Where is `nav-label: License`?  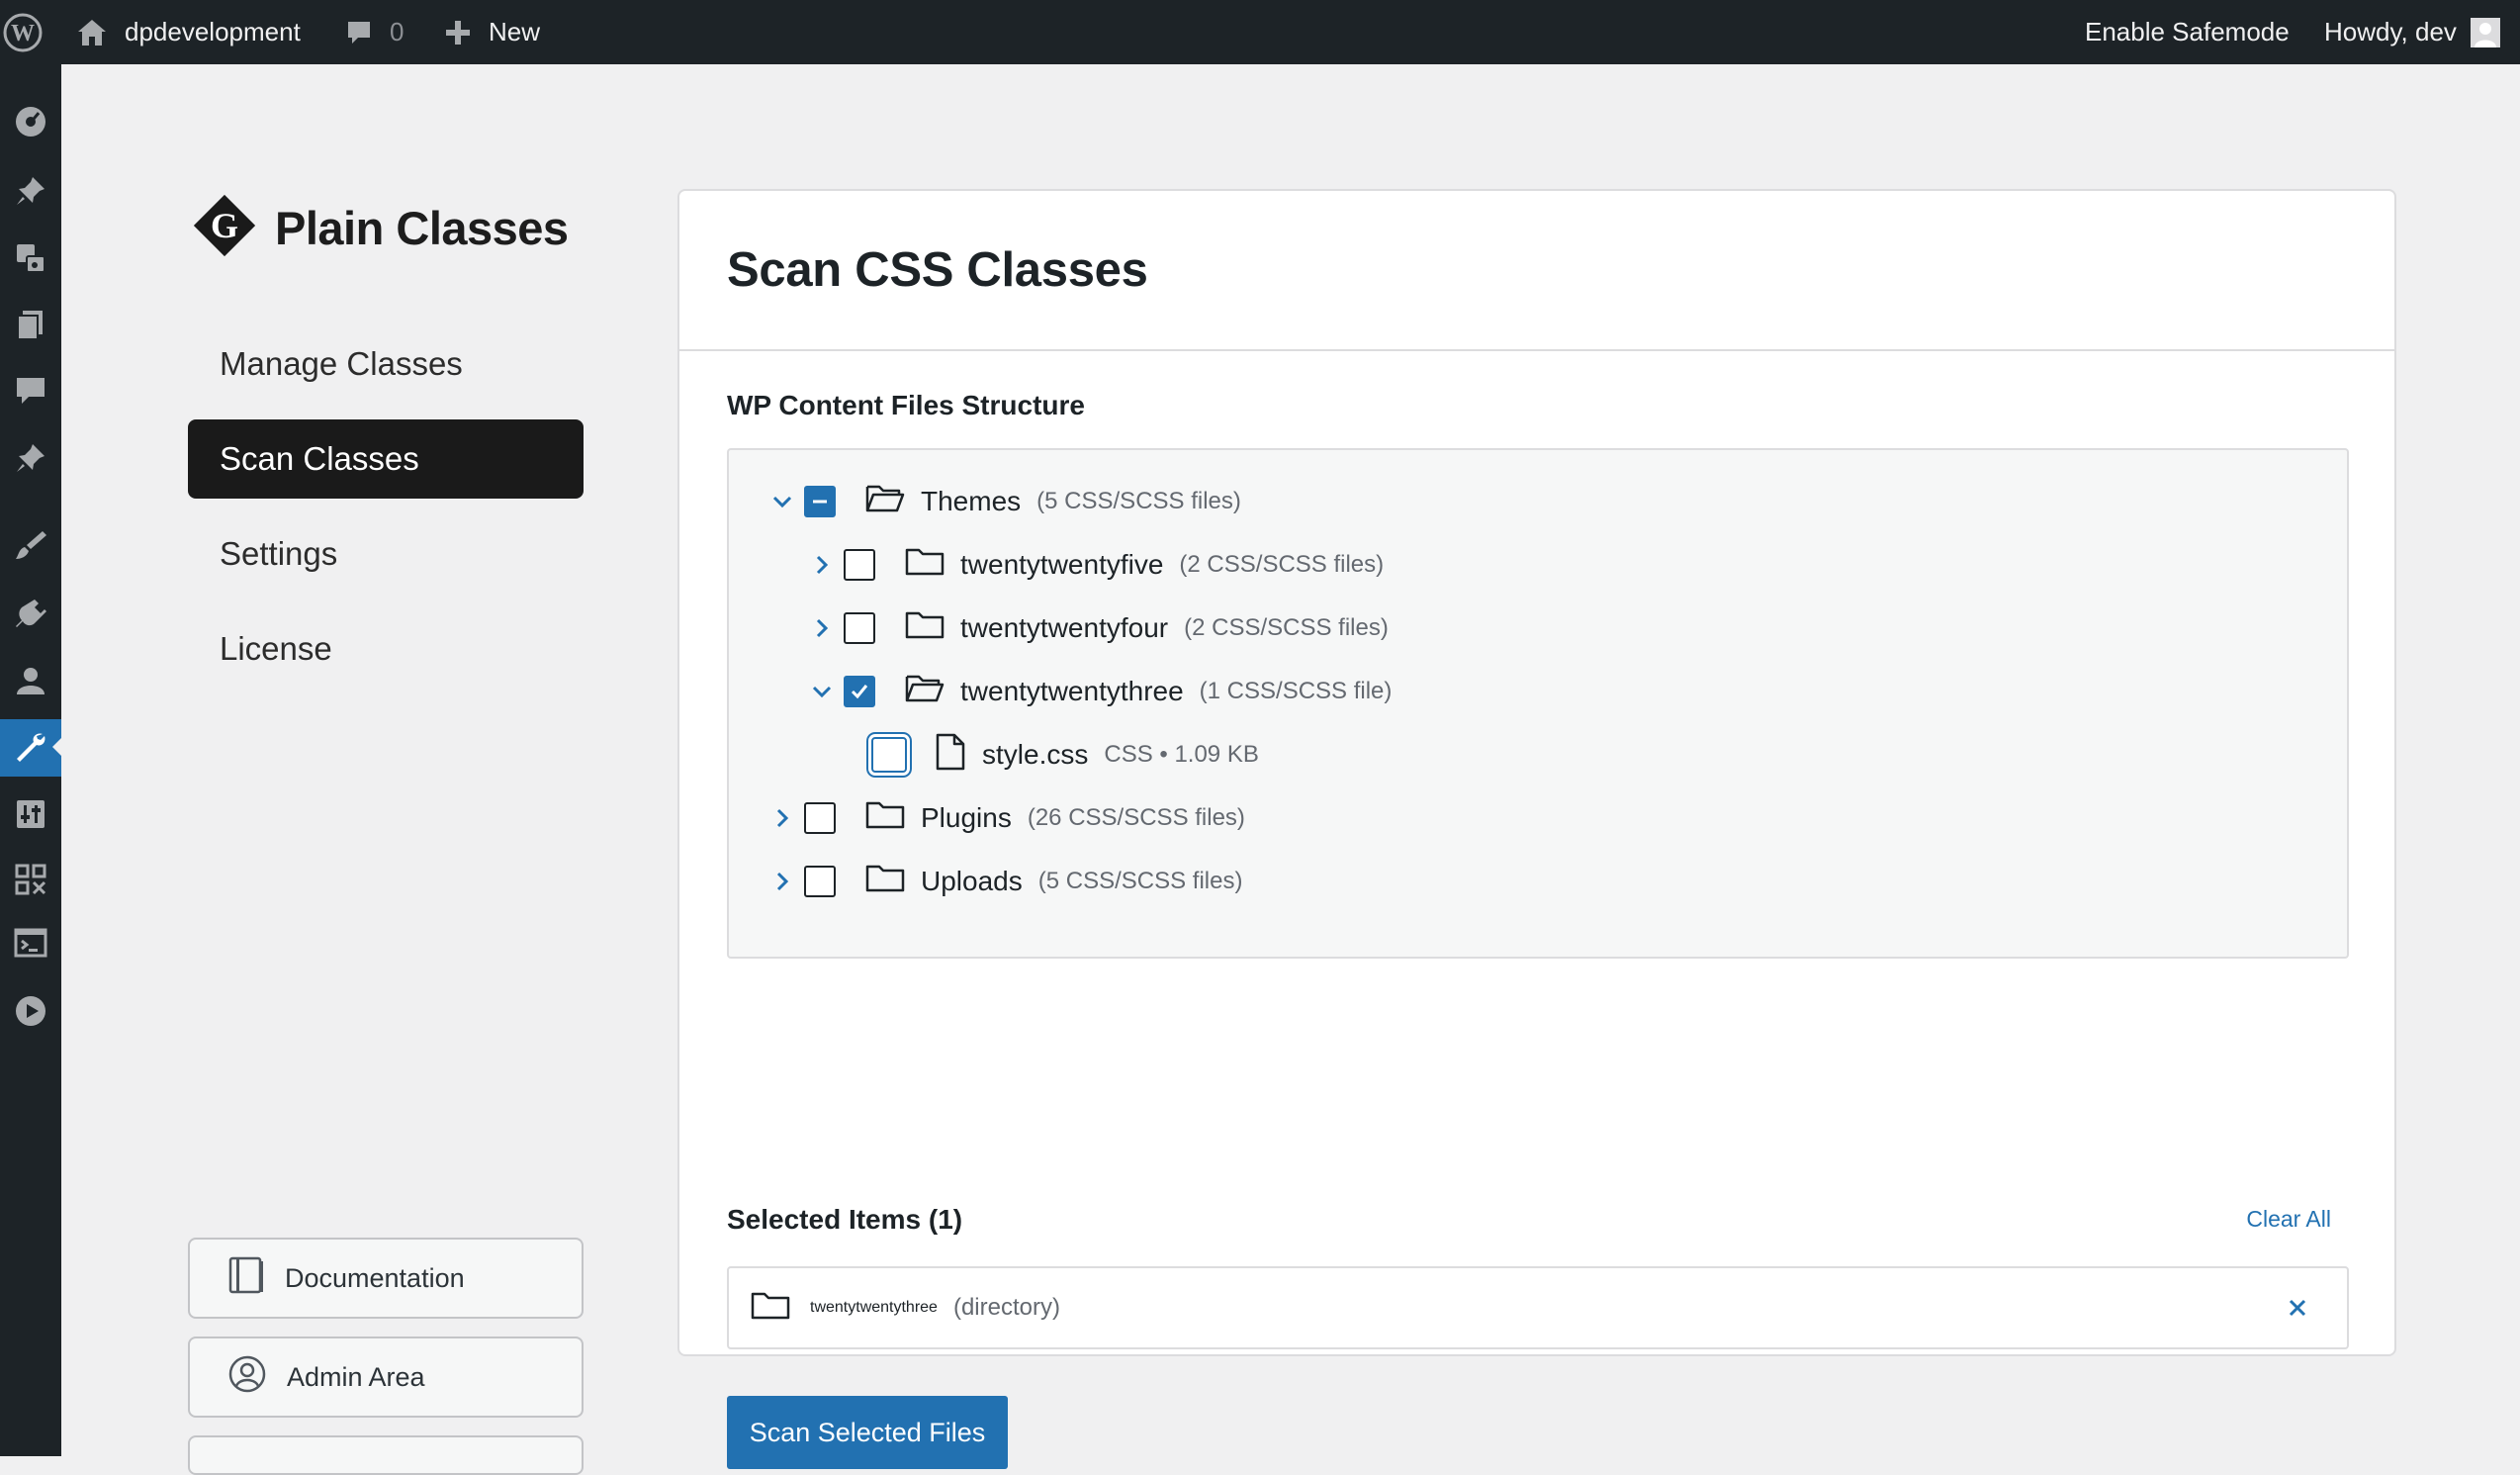 nav-label: License is located at coordinates (276, 648).